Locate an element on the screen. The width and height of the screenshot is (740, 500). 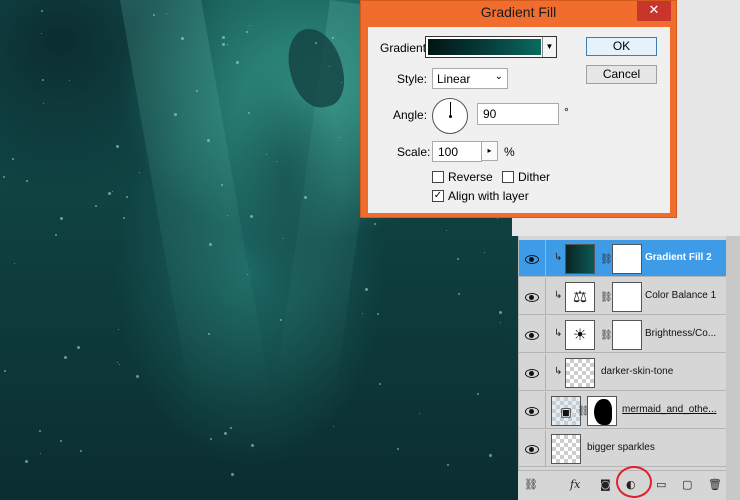
new-layer-icon: ▢ is located at coordinates (687, 484).